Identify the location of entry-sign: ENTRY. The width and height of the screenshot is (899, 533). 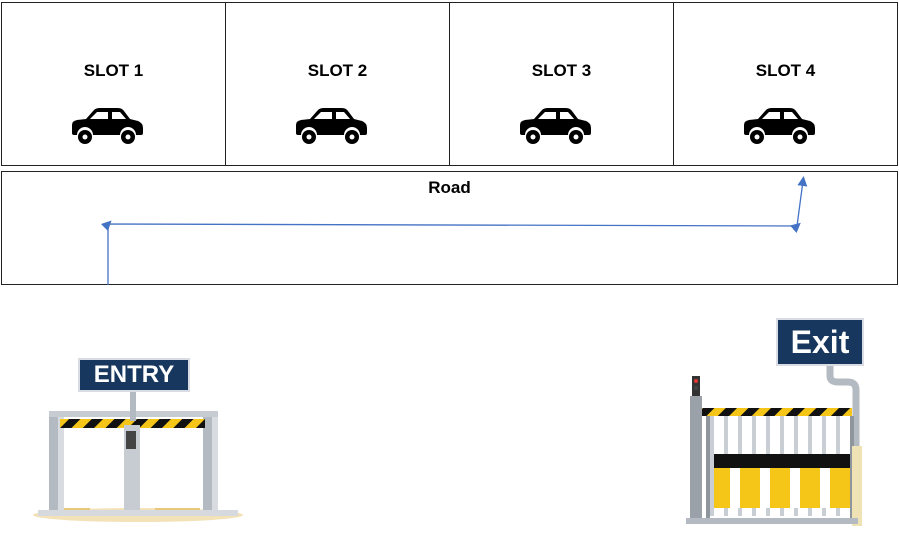
(134, 375).